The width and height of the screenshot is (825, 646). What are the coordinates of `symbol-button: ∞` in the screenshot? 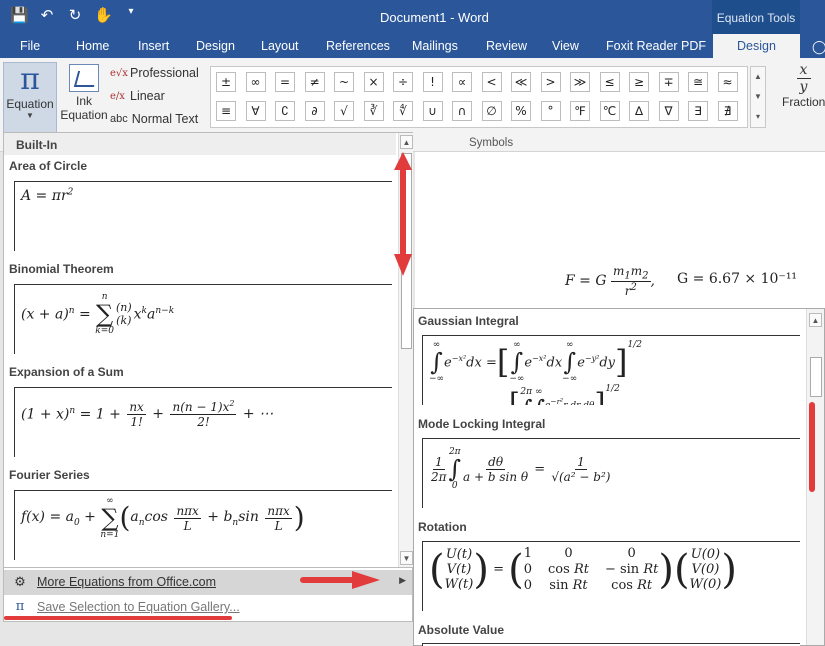 It's located at (255, 82).